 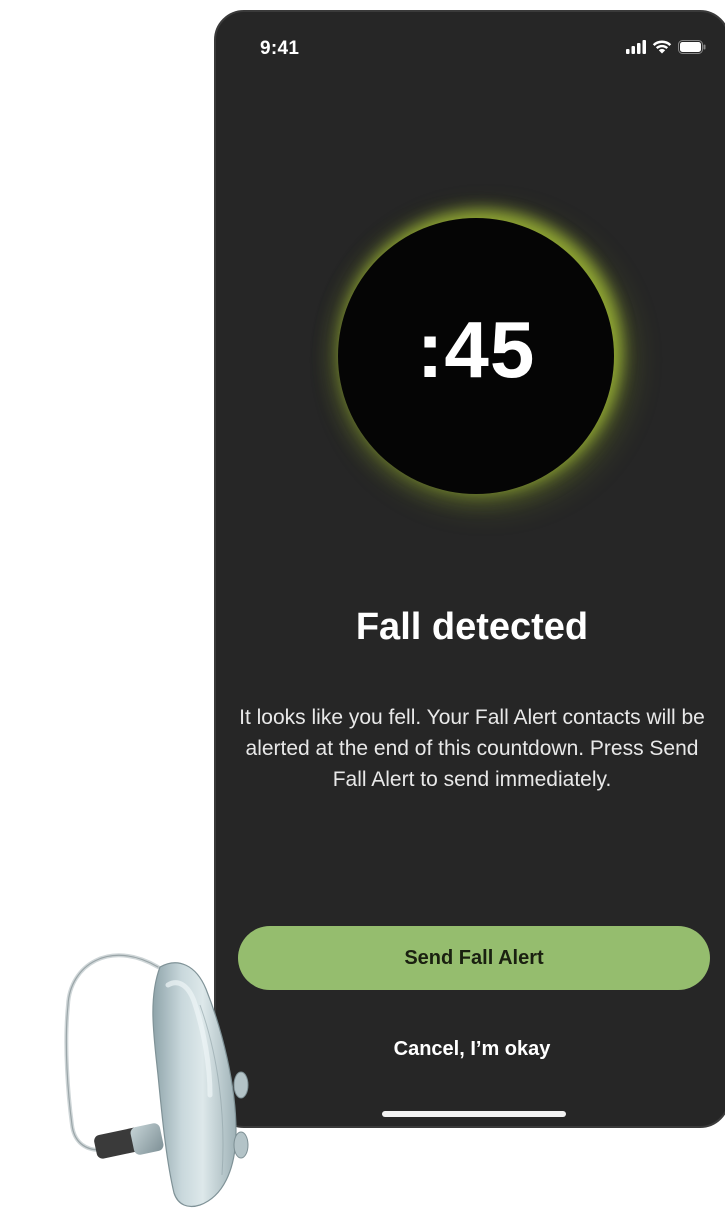 What do you see at coordinates (472, 627) in the screenshot?
I see `page-title: Fall detected` at bounding box center [472, 627].